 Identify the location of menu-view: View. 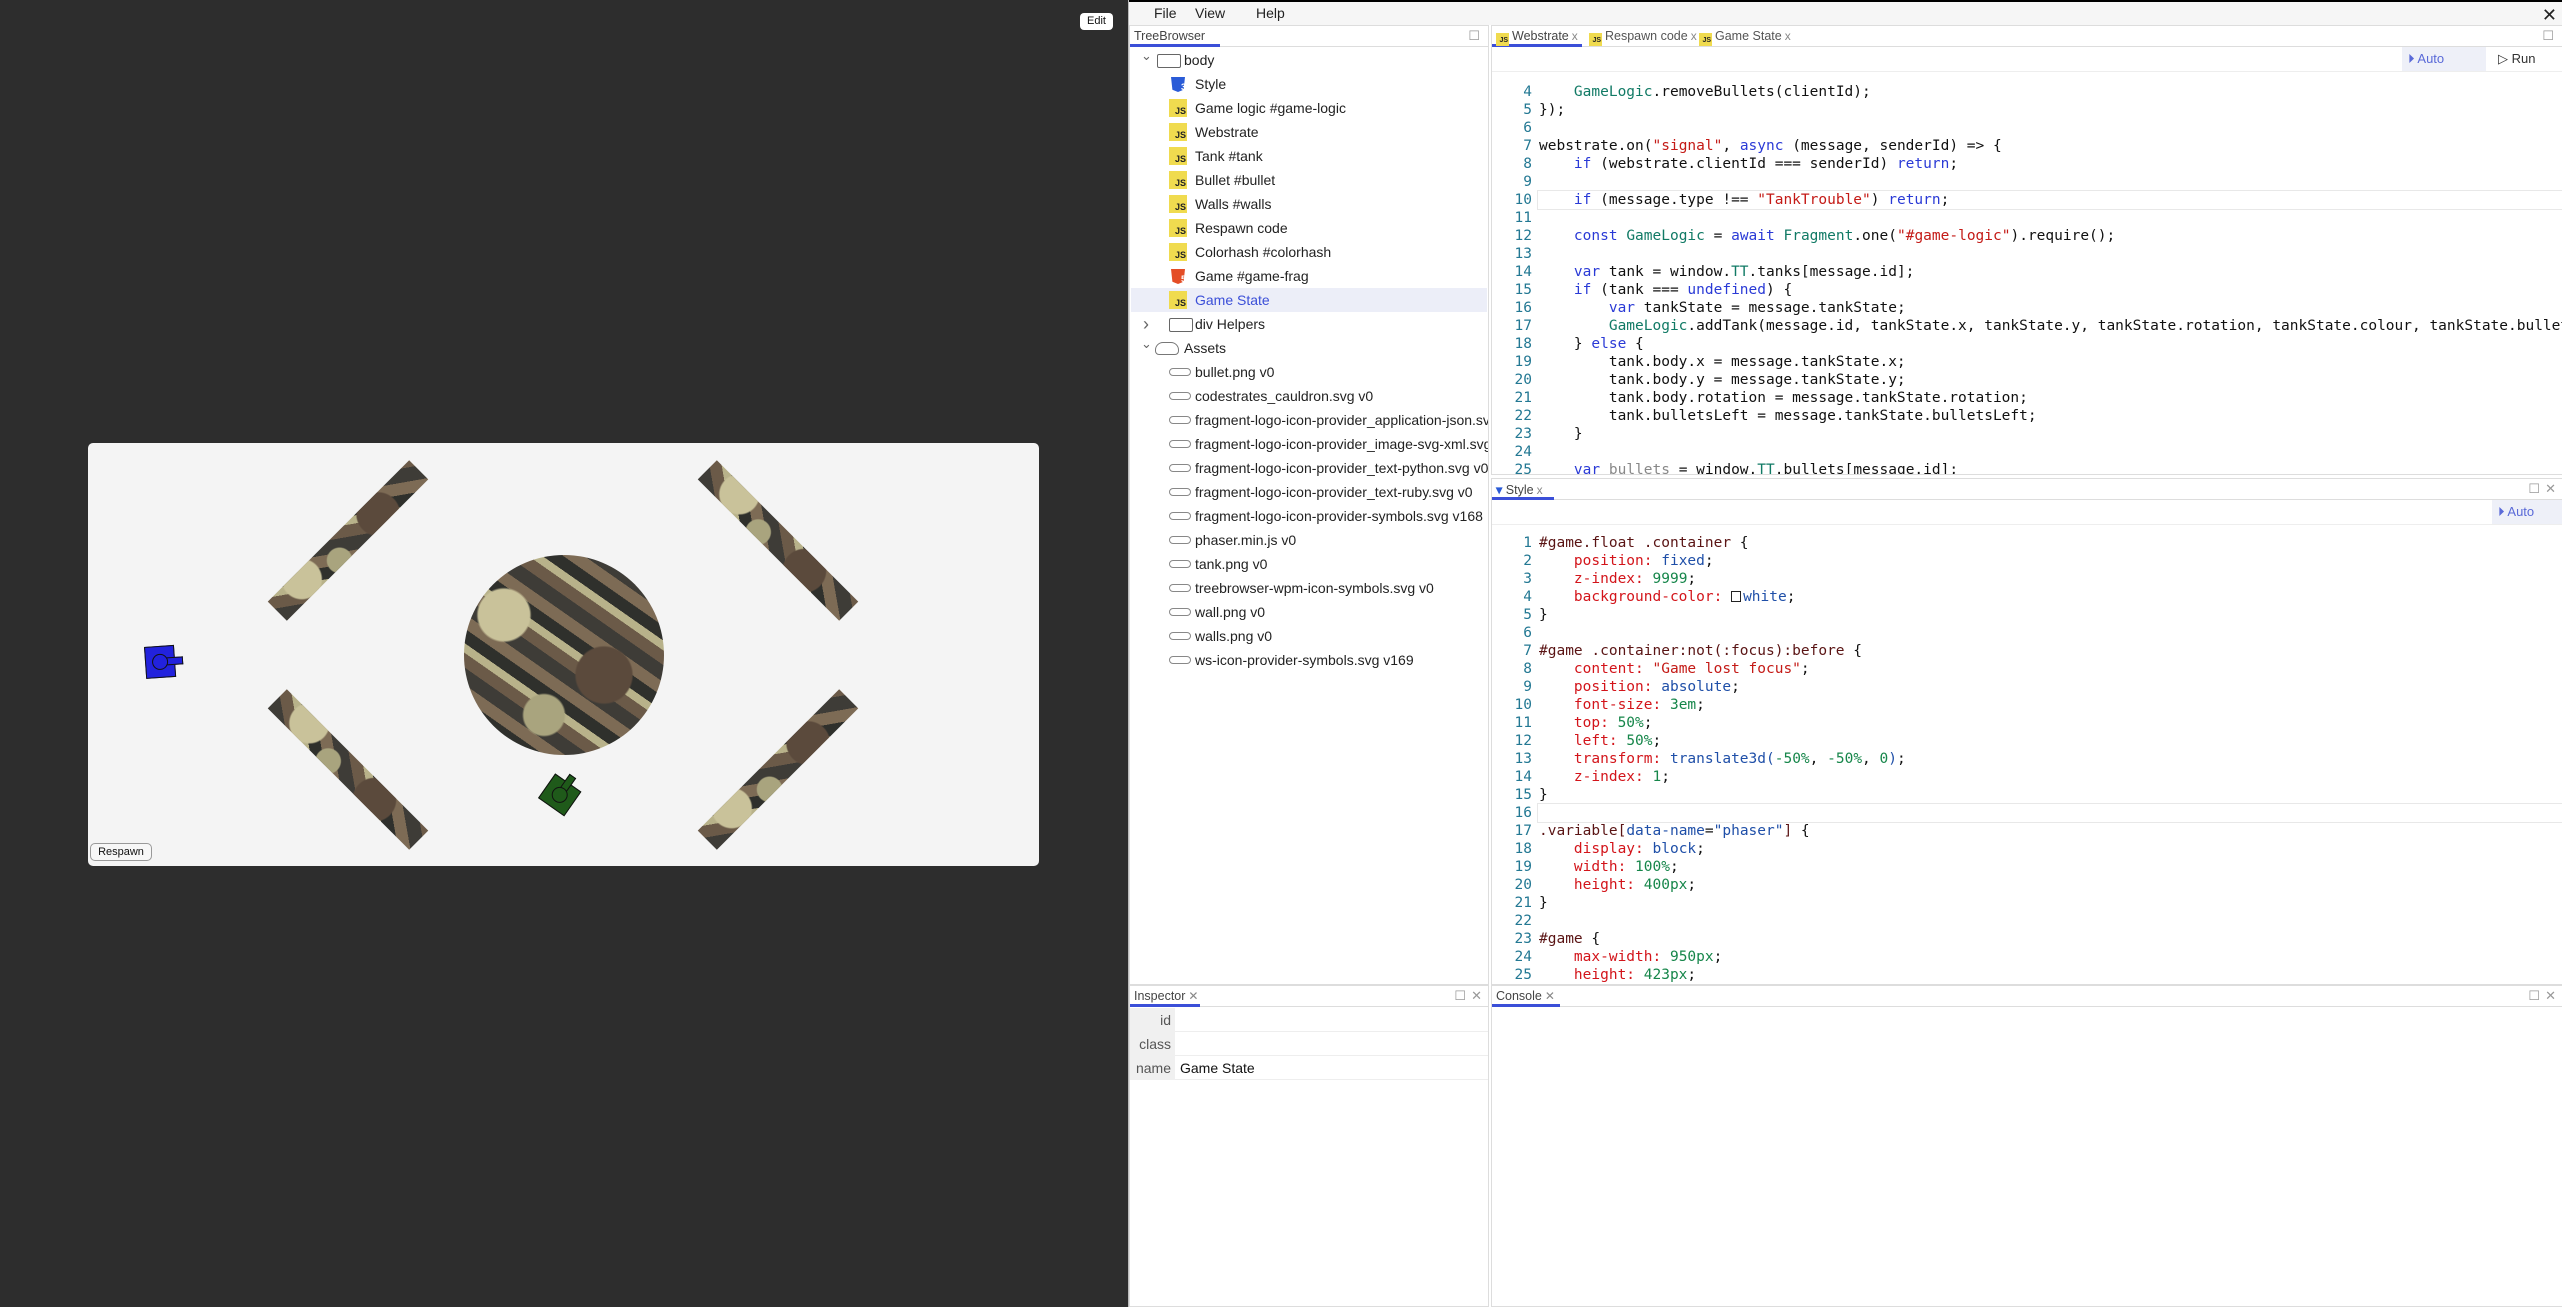
(1210, 13).